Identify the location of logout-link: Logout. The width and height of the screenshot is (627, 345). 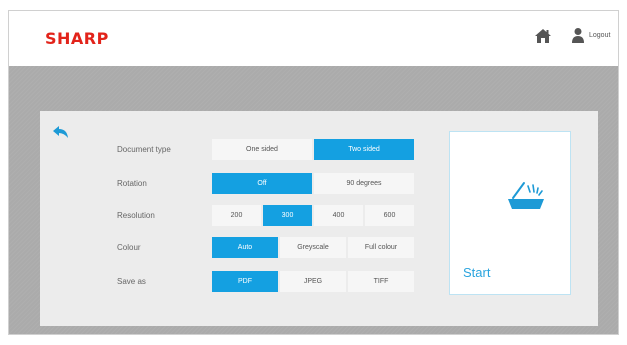
(599, 35).